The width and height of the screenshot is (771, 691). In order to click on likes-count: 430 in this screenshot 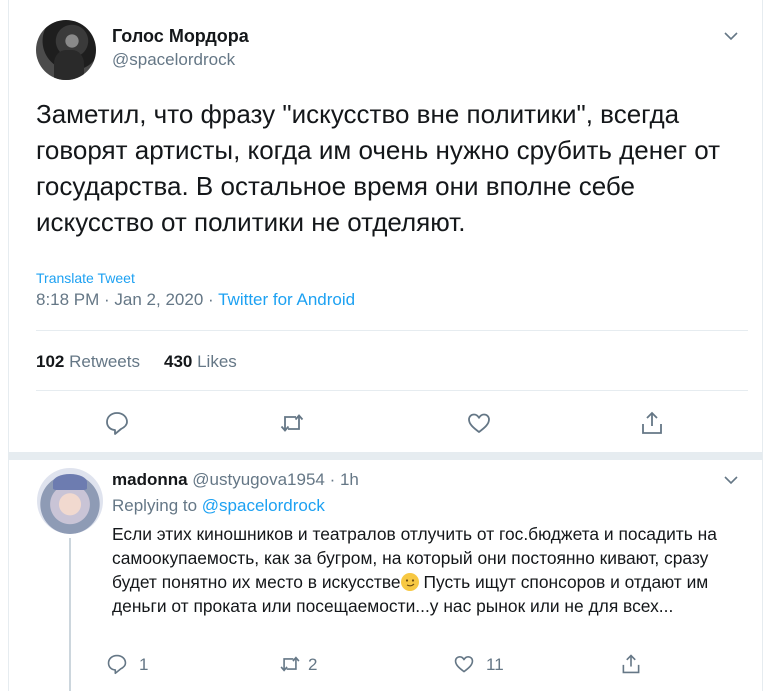, I will do `click(178, 361)`.